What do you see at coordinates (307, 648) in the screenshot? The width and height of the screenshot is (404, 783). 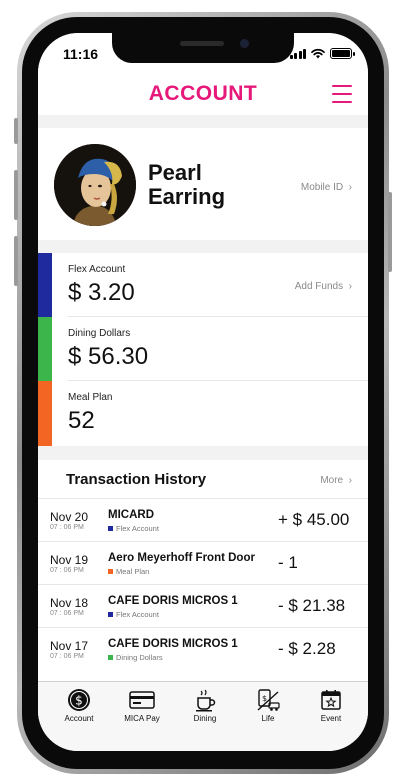 I see `transaction-amount: - $ 2.28` at bounding box center [307, 648].